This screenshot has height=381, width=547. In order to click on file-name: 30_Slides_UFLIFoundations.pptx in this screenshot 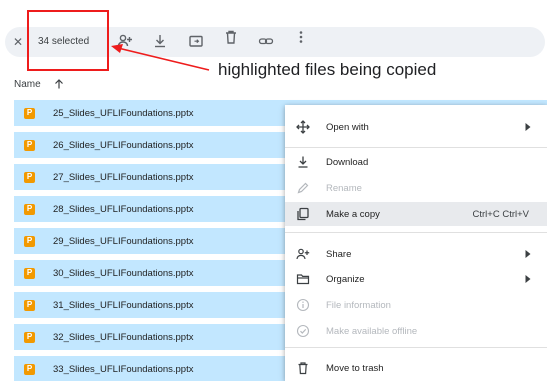, I will do `click(123, 273)`.